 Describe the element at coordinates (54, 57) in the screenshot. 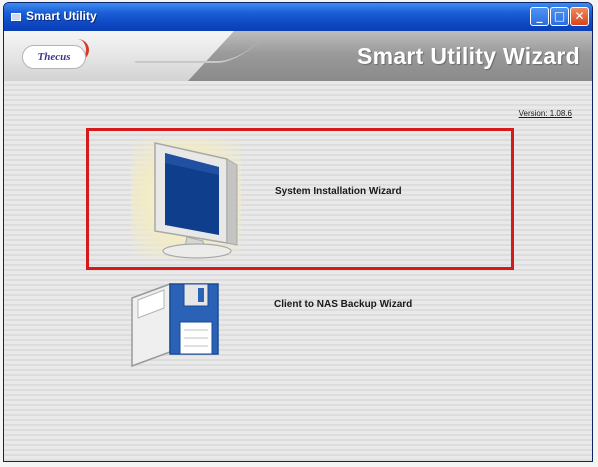

I see `company-logo: Thecus` at that location.